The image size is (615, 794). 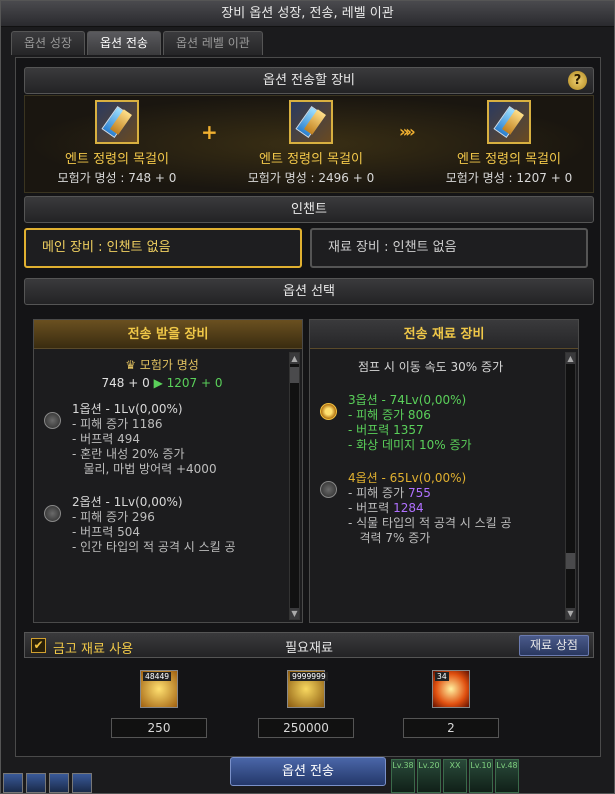 What do you see at coordinates (410, 445) in the screenshot?
I see `option-3-line: - 화상 데미지 10% 증가` at bounding box center [410, 445].